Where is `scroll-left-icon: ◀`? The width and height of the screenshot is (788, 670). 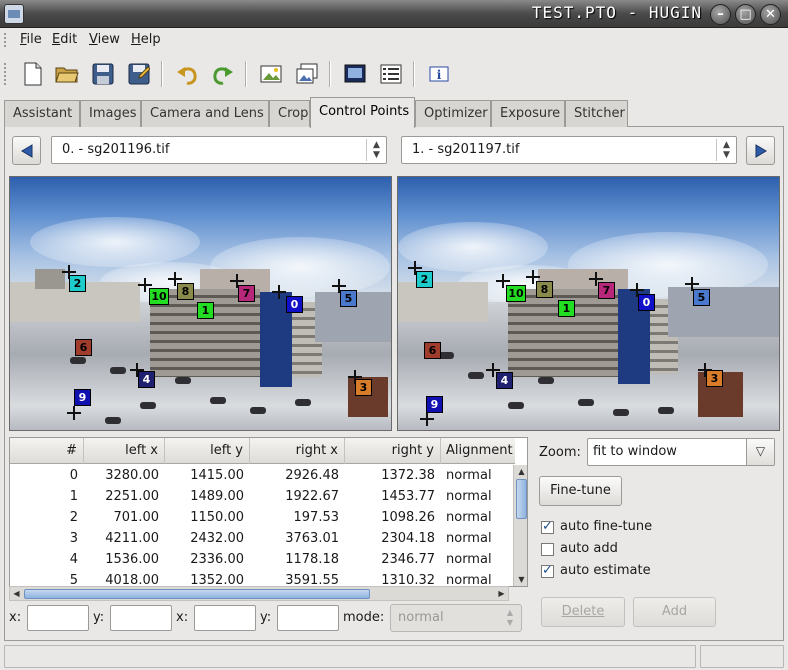 scroll-left-icon: ◀ is located at coordinates (16, 593).